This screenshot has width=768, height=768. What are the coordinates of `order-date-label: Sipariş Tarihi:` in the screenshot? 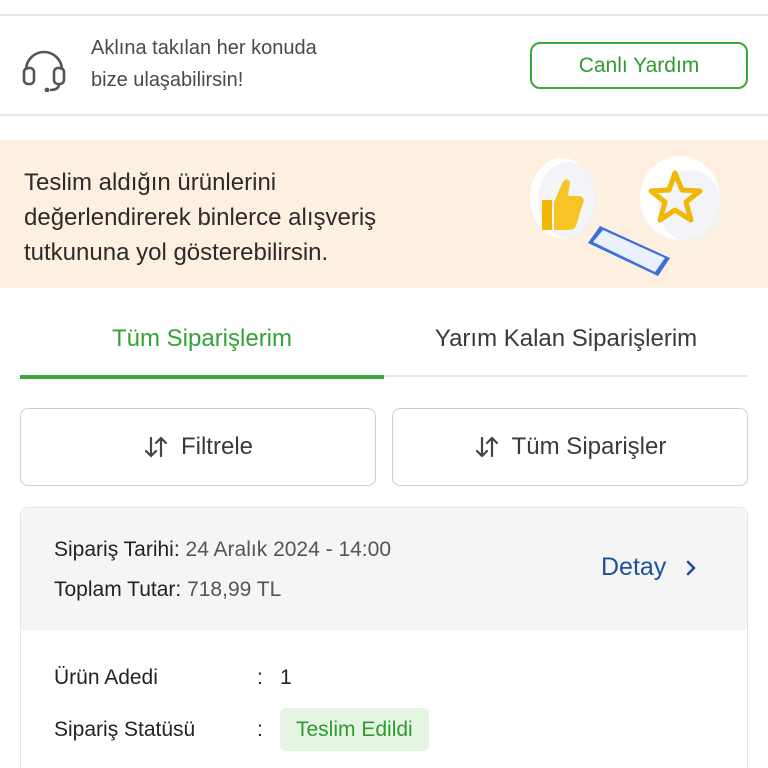 It's located at (117, 549).